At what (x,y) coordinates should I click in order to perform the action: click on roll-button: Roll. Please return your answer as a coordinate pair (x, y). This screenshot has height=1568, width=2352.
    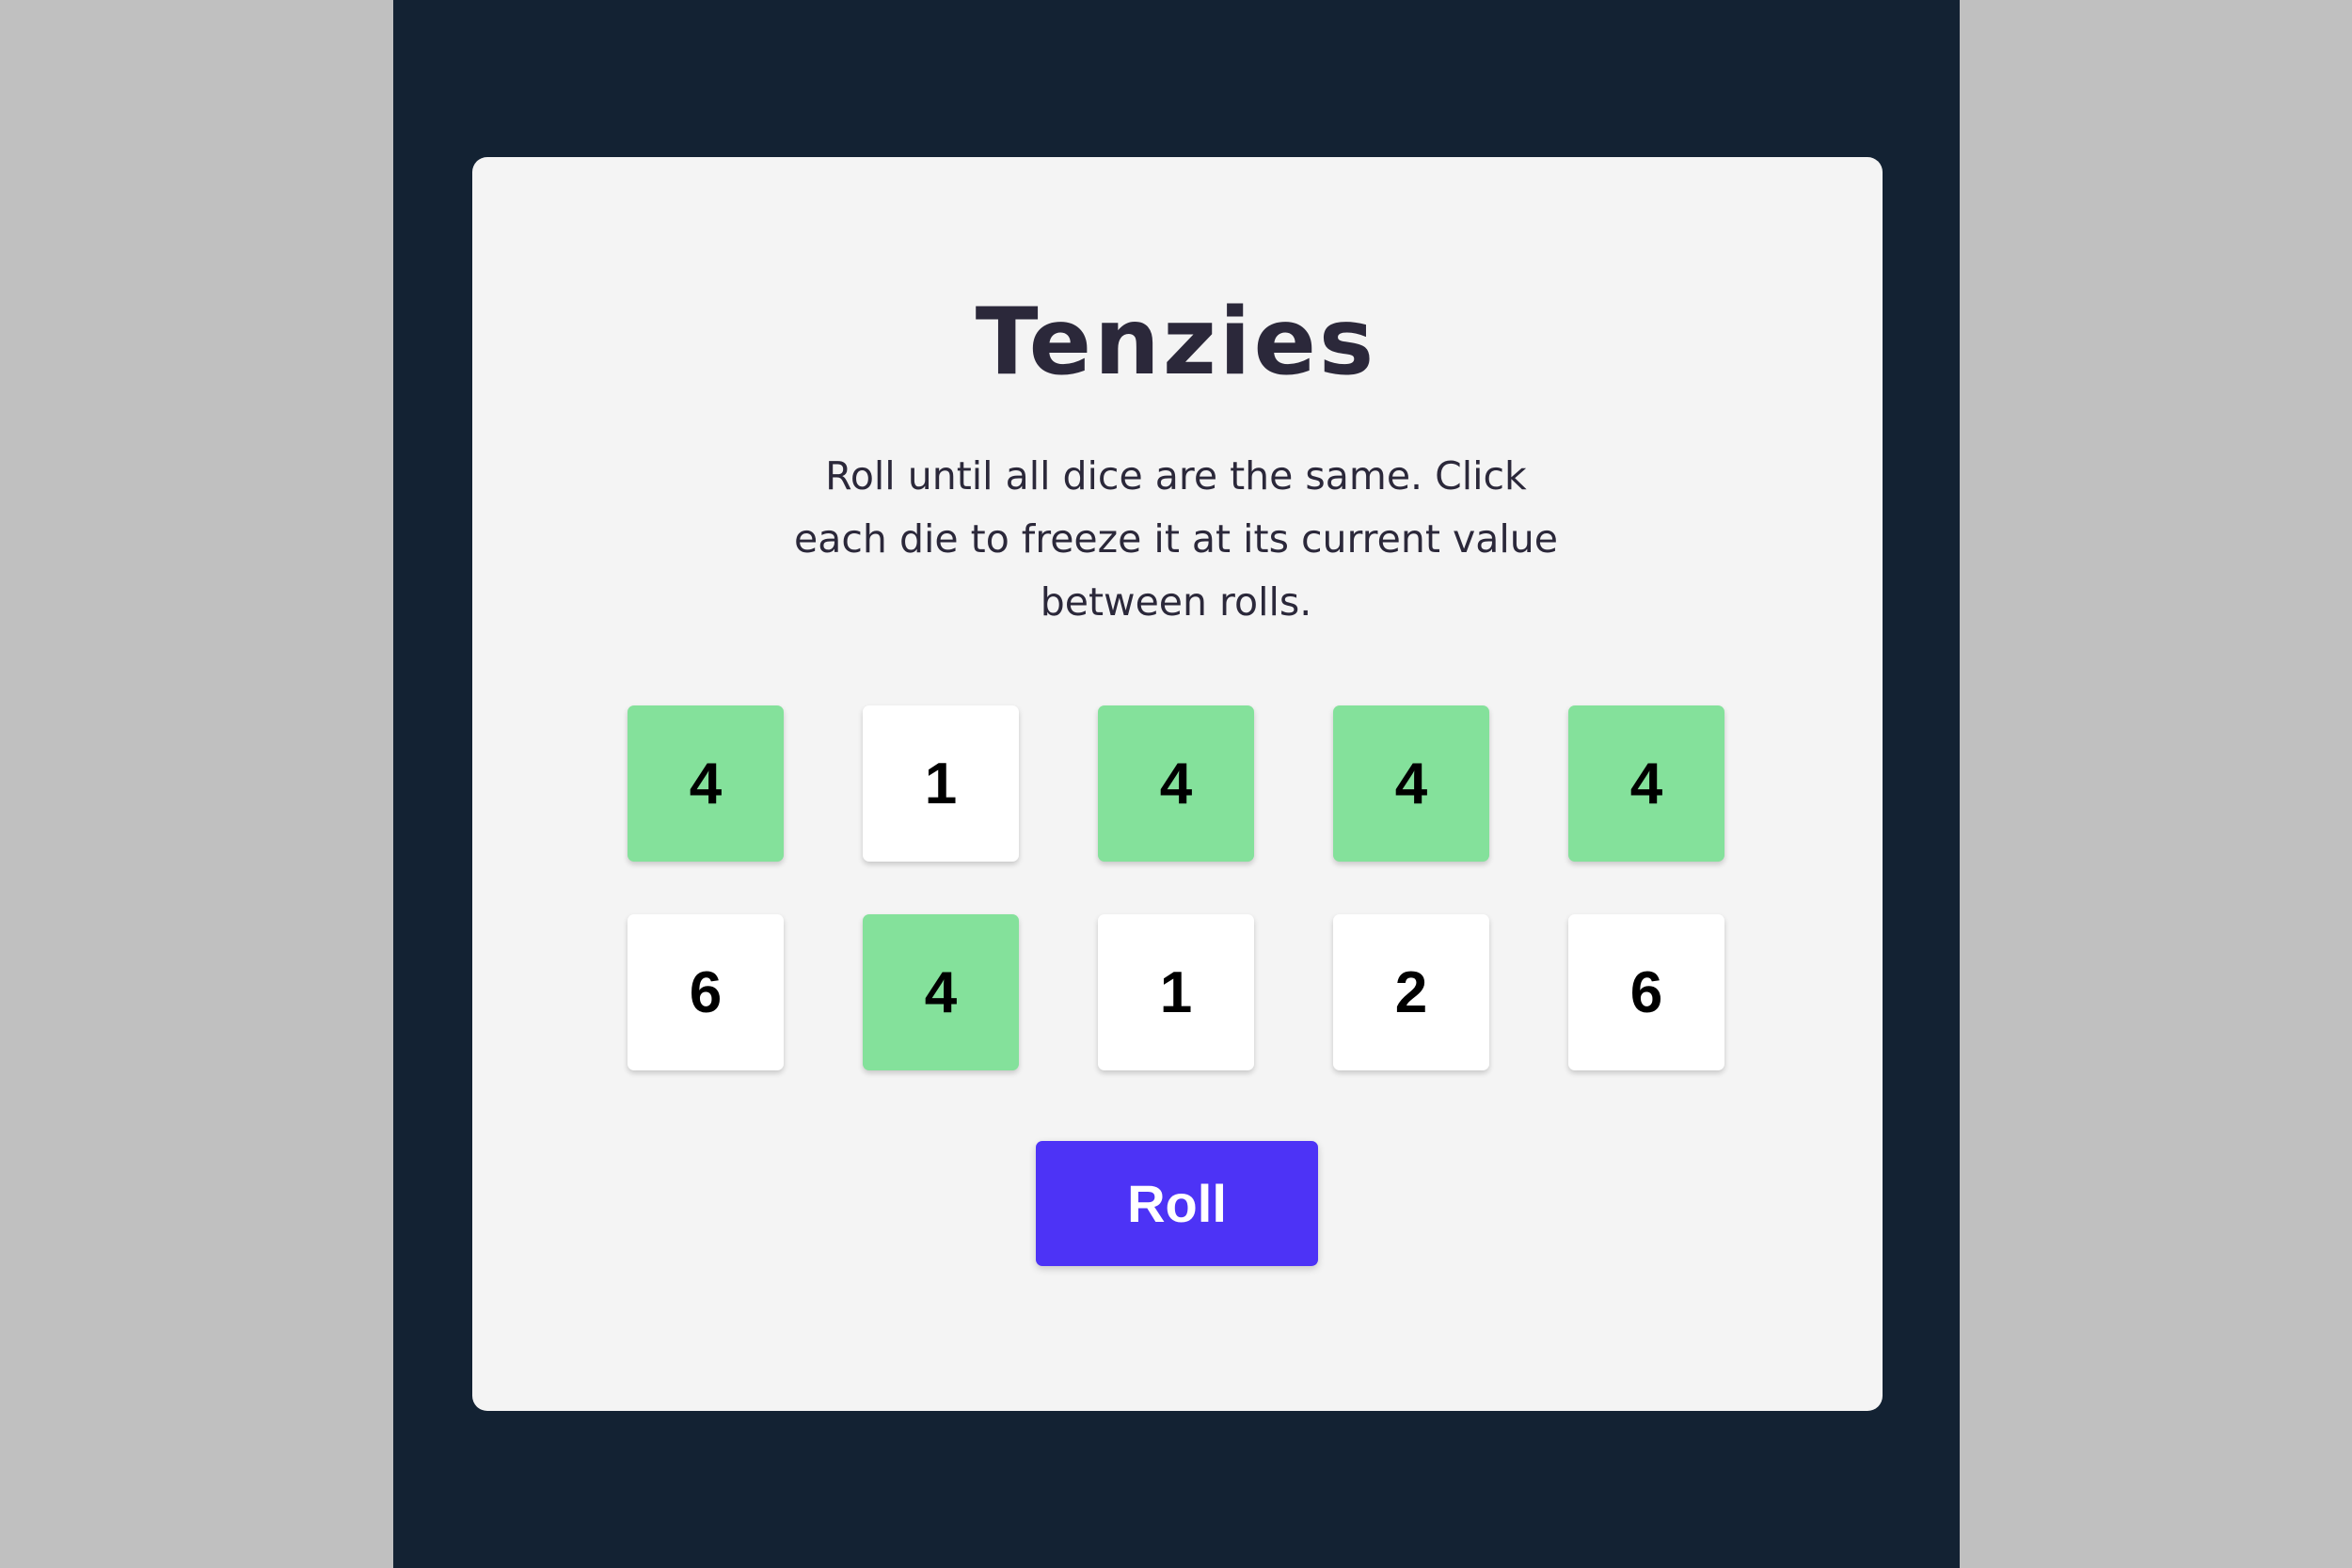
    Looking at the image, I should click on (1177, 1203).